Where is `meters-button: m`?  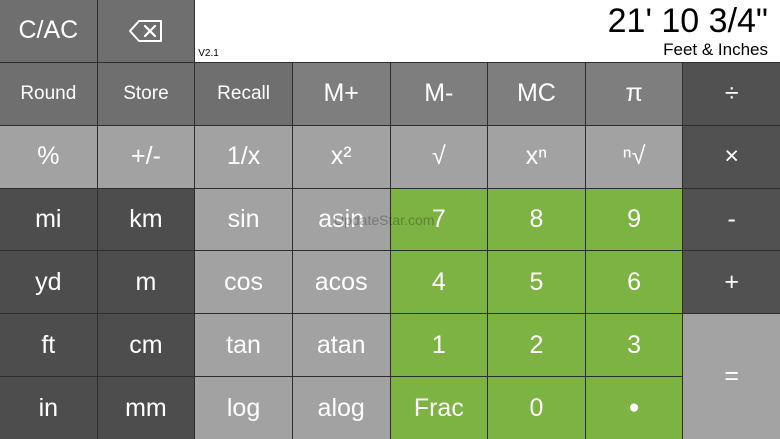
meters-button: m is located at coordinates (146, 282).